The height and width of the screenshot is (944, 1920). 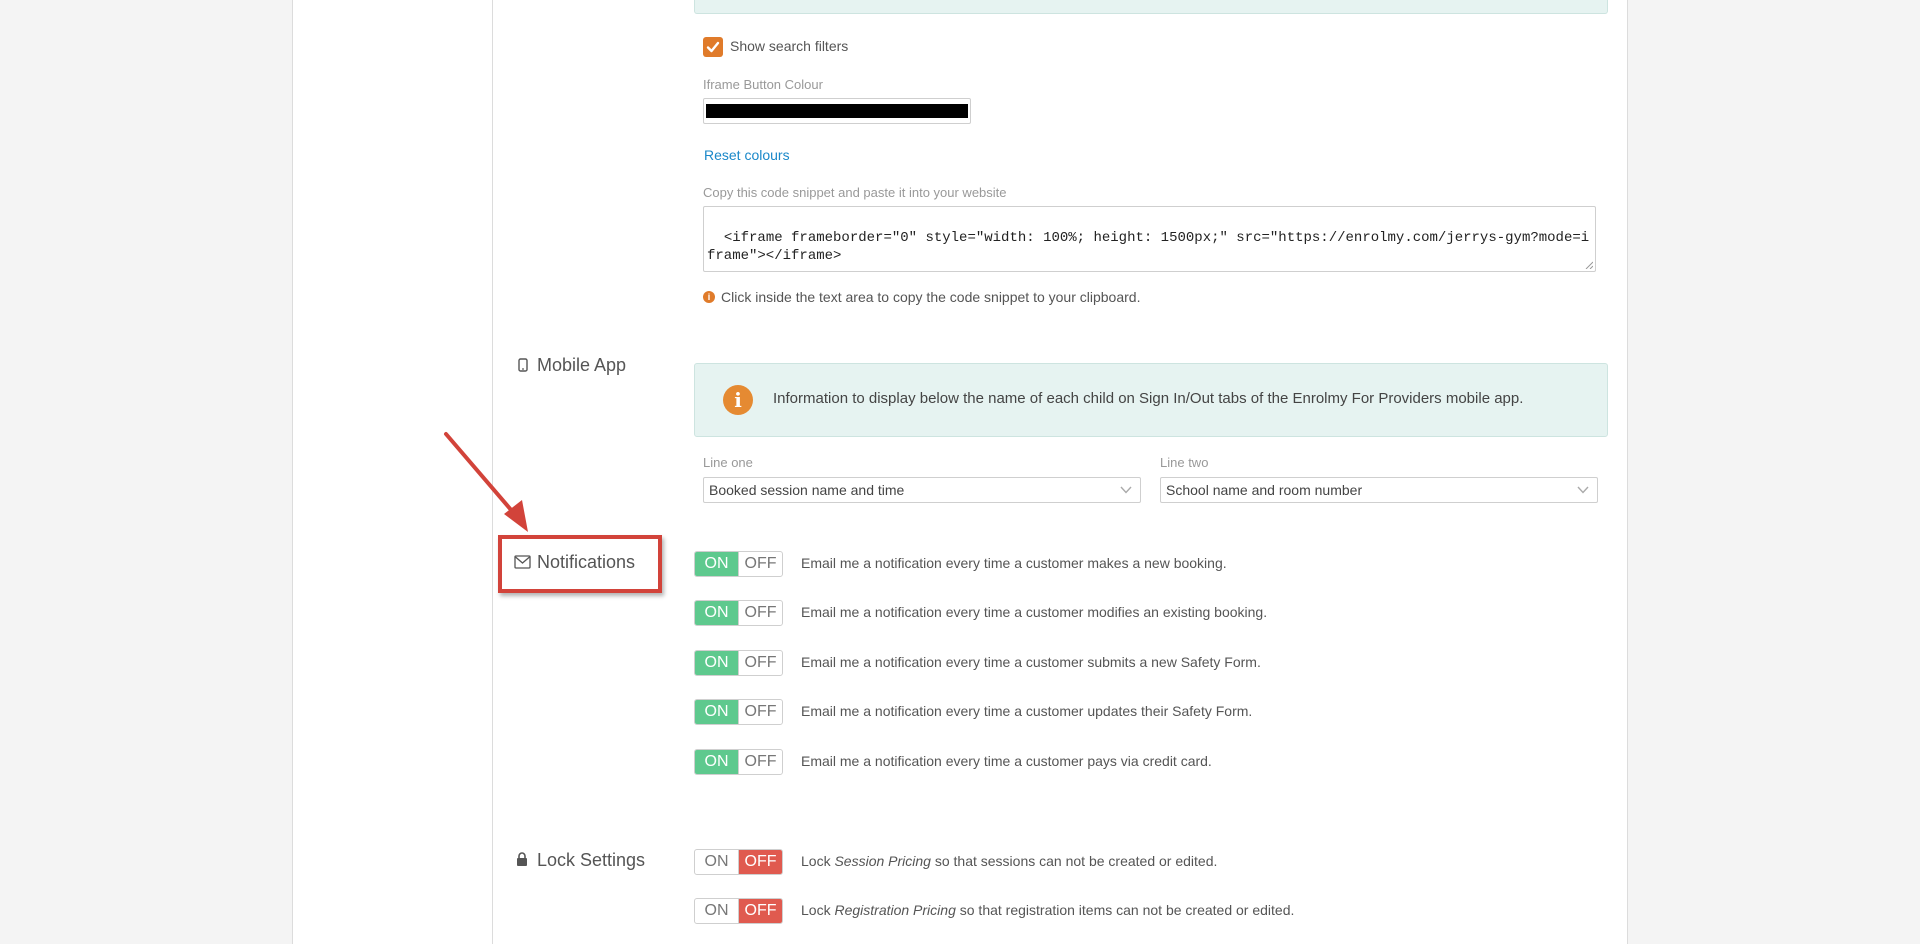 I want to click on notify-modify-booking-toggle: ON OFF, so click(x=738, y=613).